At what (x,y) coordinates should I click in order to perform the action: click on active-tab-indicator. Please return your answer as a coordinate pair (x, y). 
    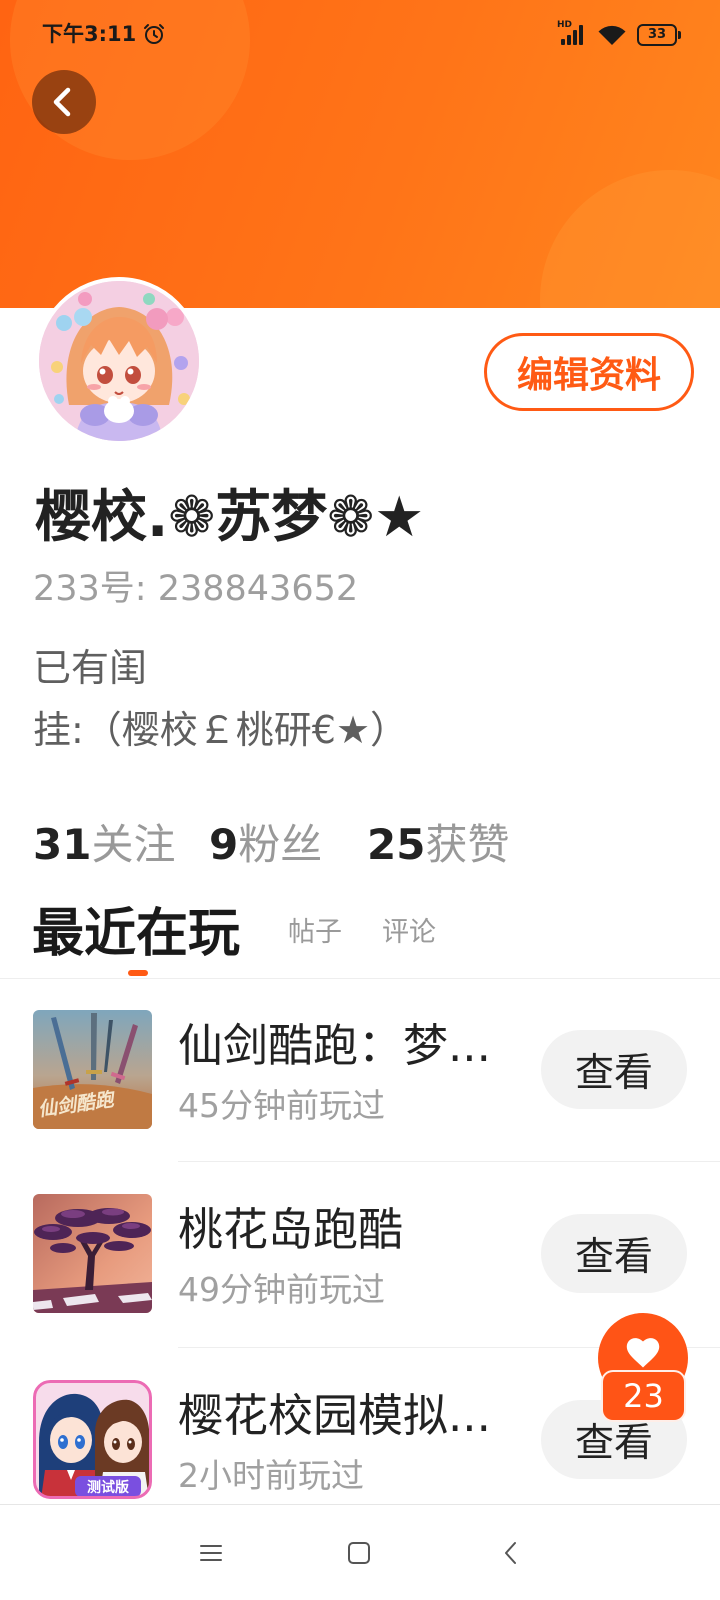
    Looking at the image, I should click on (138, 973).